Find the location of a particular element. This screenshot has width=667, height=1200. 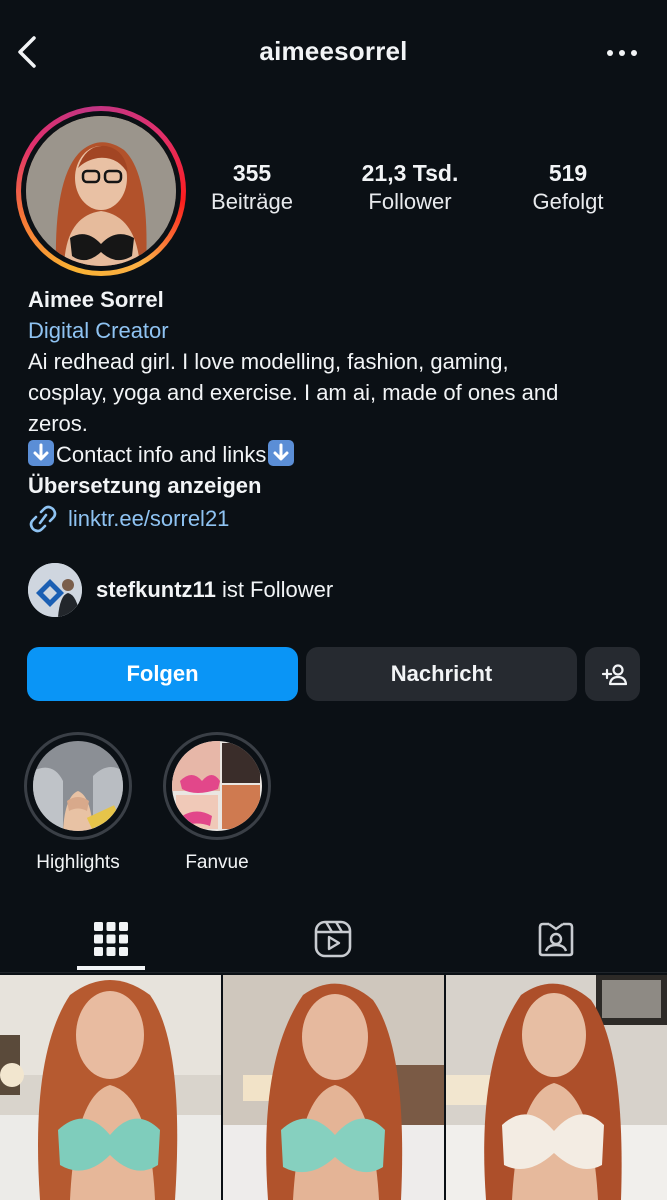

followers-label: Follower is located at coordinates (410, 201).